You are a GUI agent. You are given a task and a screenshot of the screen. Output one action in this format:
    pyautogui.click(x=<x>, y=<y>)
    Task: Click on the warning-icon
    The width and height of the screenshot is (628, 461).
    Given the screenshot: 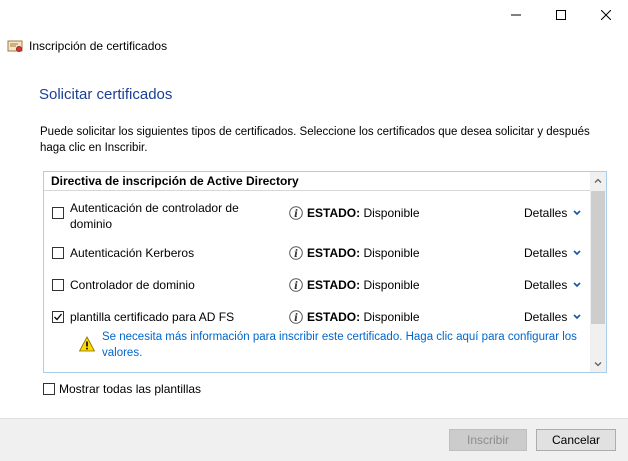 What is the action you would take?
    pyautogui.click(x=87, y=344)
    